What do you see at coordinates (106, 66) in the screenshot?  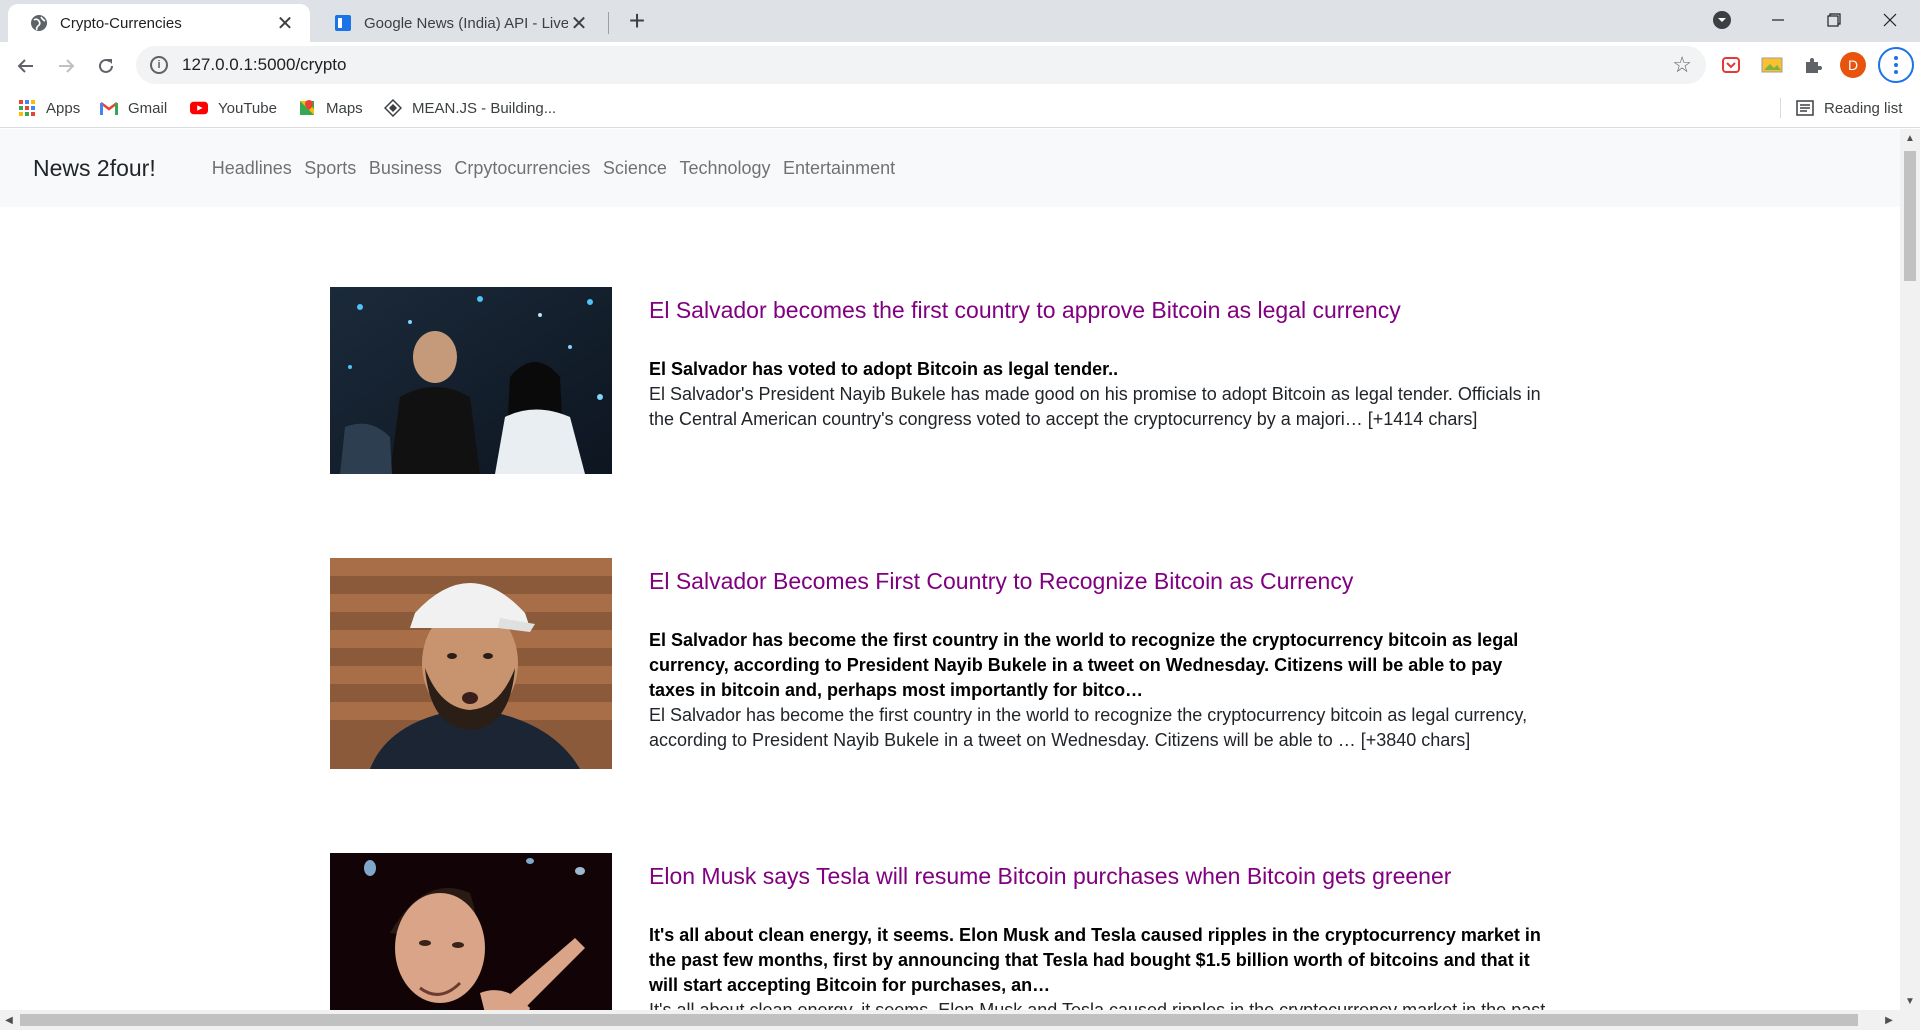 I see `reload-icon` at bounding box center [106, 66].